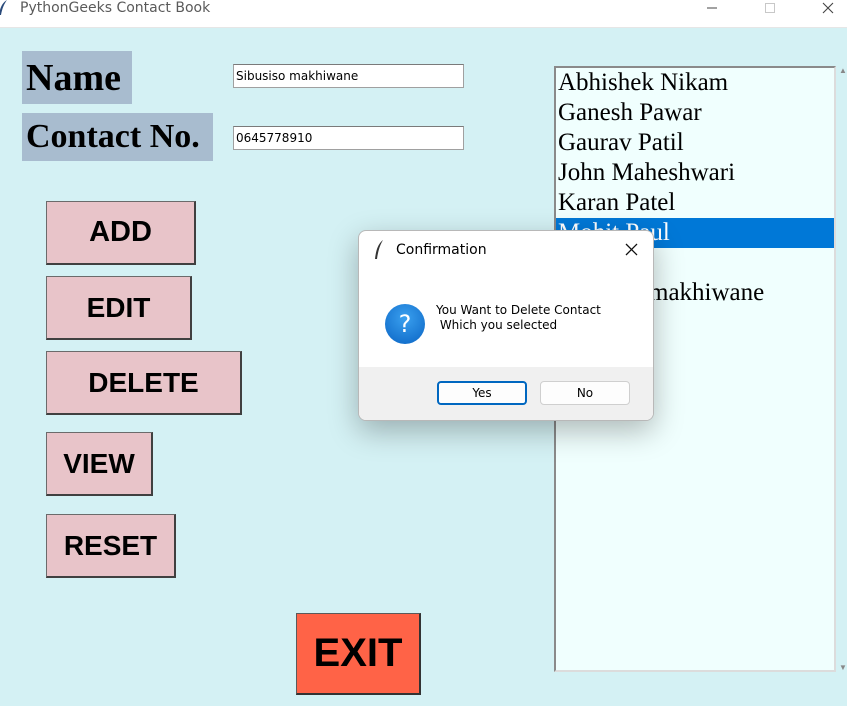 The height and width of the screenshot is (706, 847). Describe the element at coordinates (843, 70) in the screenshot. I see `scroll-up-icon: ▲` at that location.